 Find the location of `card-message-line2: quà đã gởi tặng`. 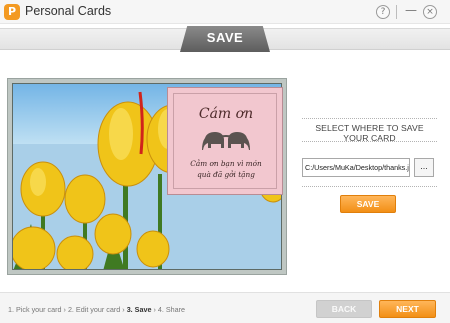

card-message-line2: quà đã gởi tặng is located at coordinates (226, 174).